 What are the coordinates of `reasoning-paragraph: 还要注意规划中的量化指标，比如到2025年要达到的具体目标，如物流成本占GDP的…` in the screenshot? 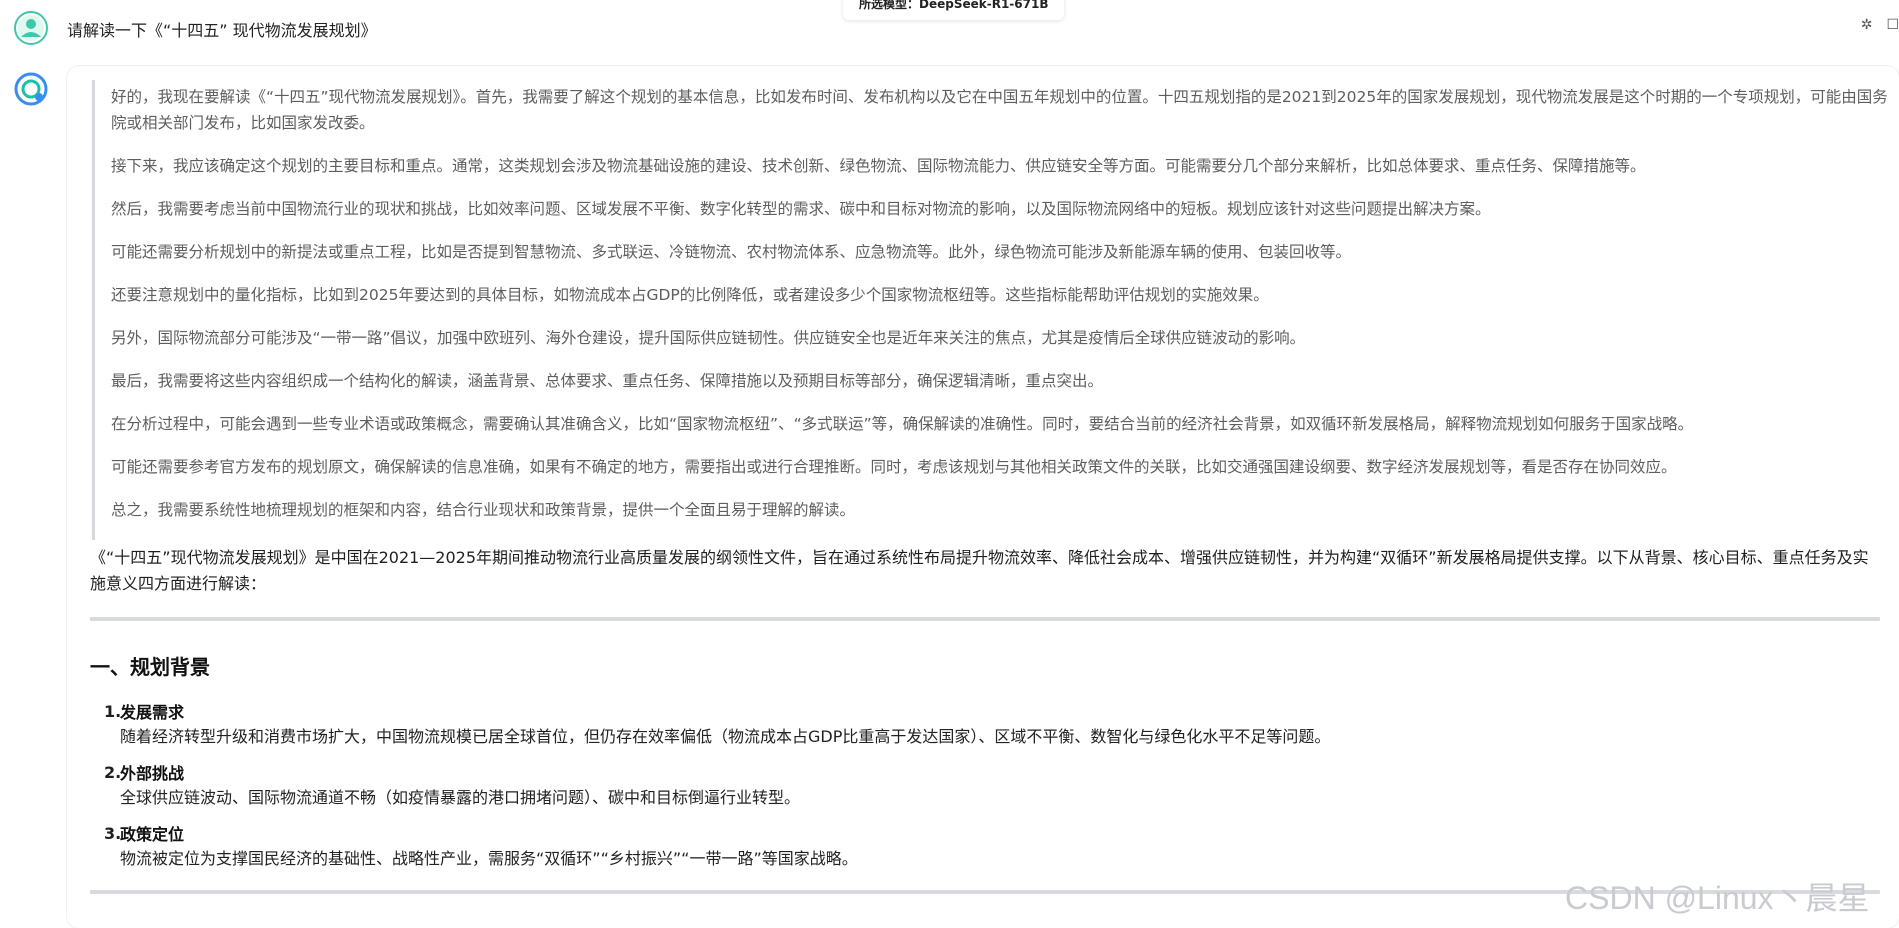 It's located at (690, 295).